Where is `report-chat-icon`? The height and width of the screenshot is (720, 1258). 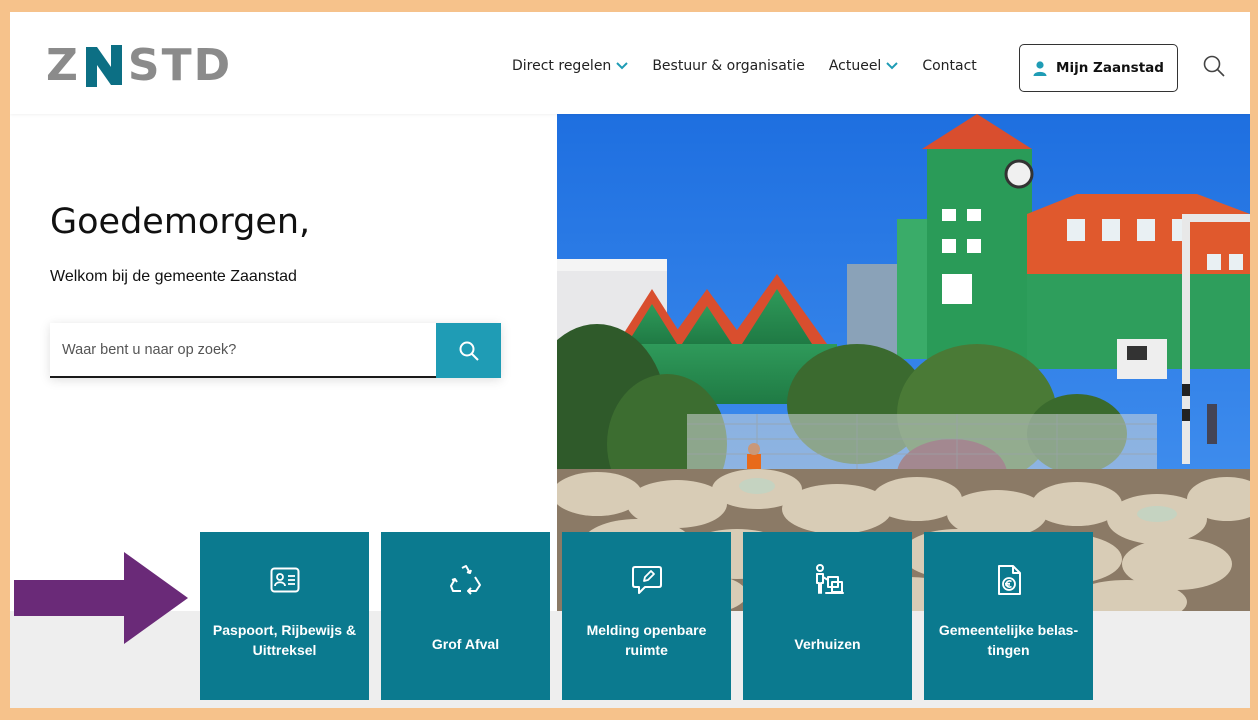 report-chat-icon is located at coordinates (646, 580).